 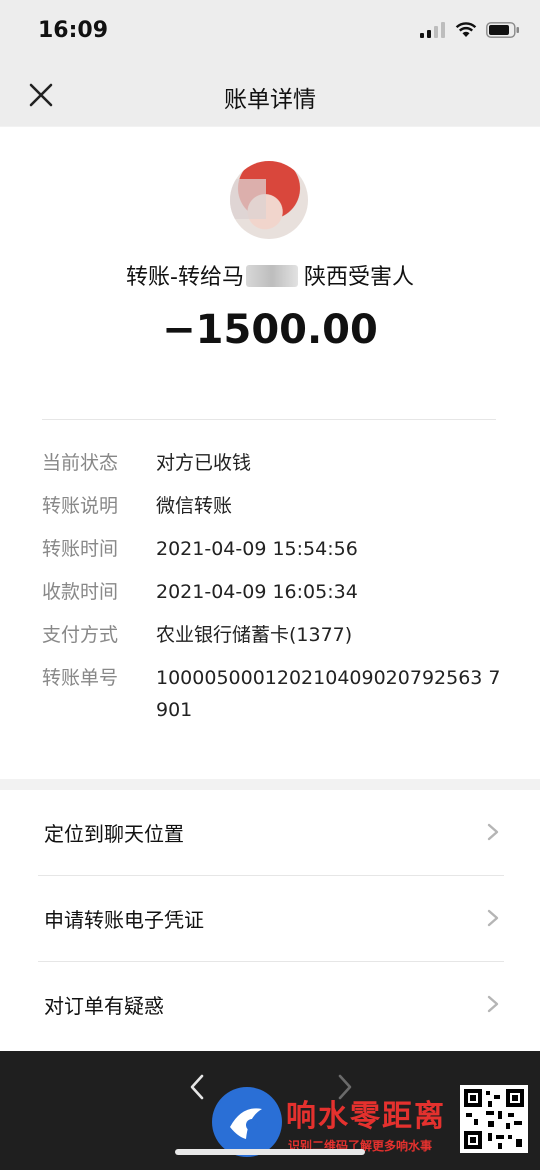 I want to click on navigation-bar: 账单详情, so click(x=270, y=96).